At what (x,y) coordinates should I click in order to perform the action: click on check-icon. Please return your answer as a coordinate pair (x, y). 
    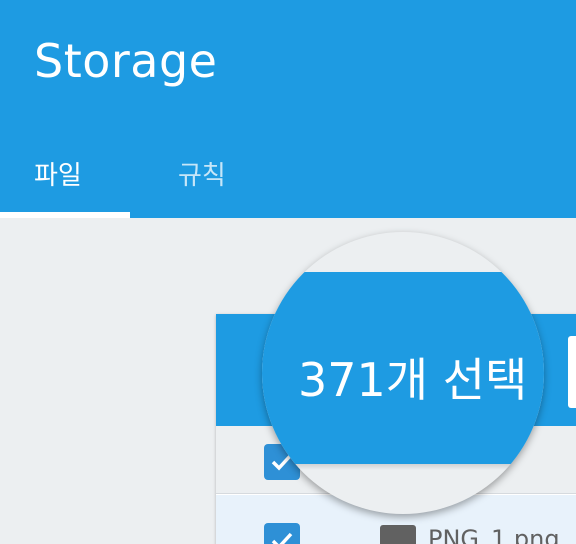
    Looking at the image, I should click on (282, 538).